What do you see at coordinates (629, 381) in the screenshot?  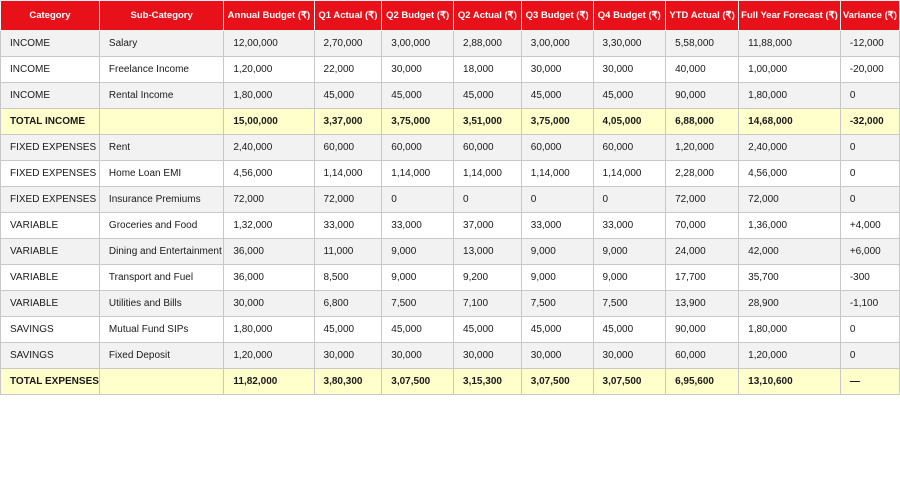 I see `cell-q4-budget: 3,07,500` at bounding box center [629, 381].